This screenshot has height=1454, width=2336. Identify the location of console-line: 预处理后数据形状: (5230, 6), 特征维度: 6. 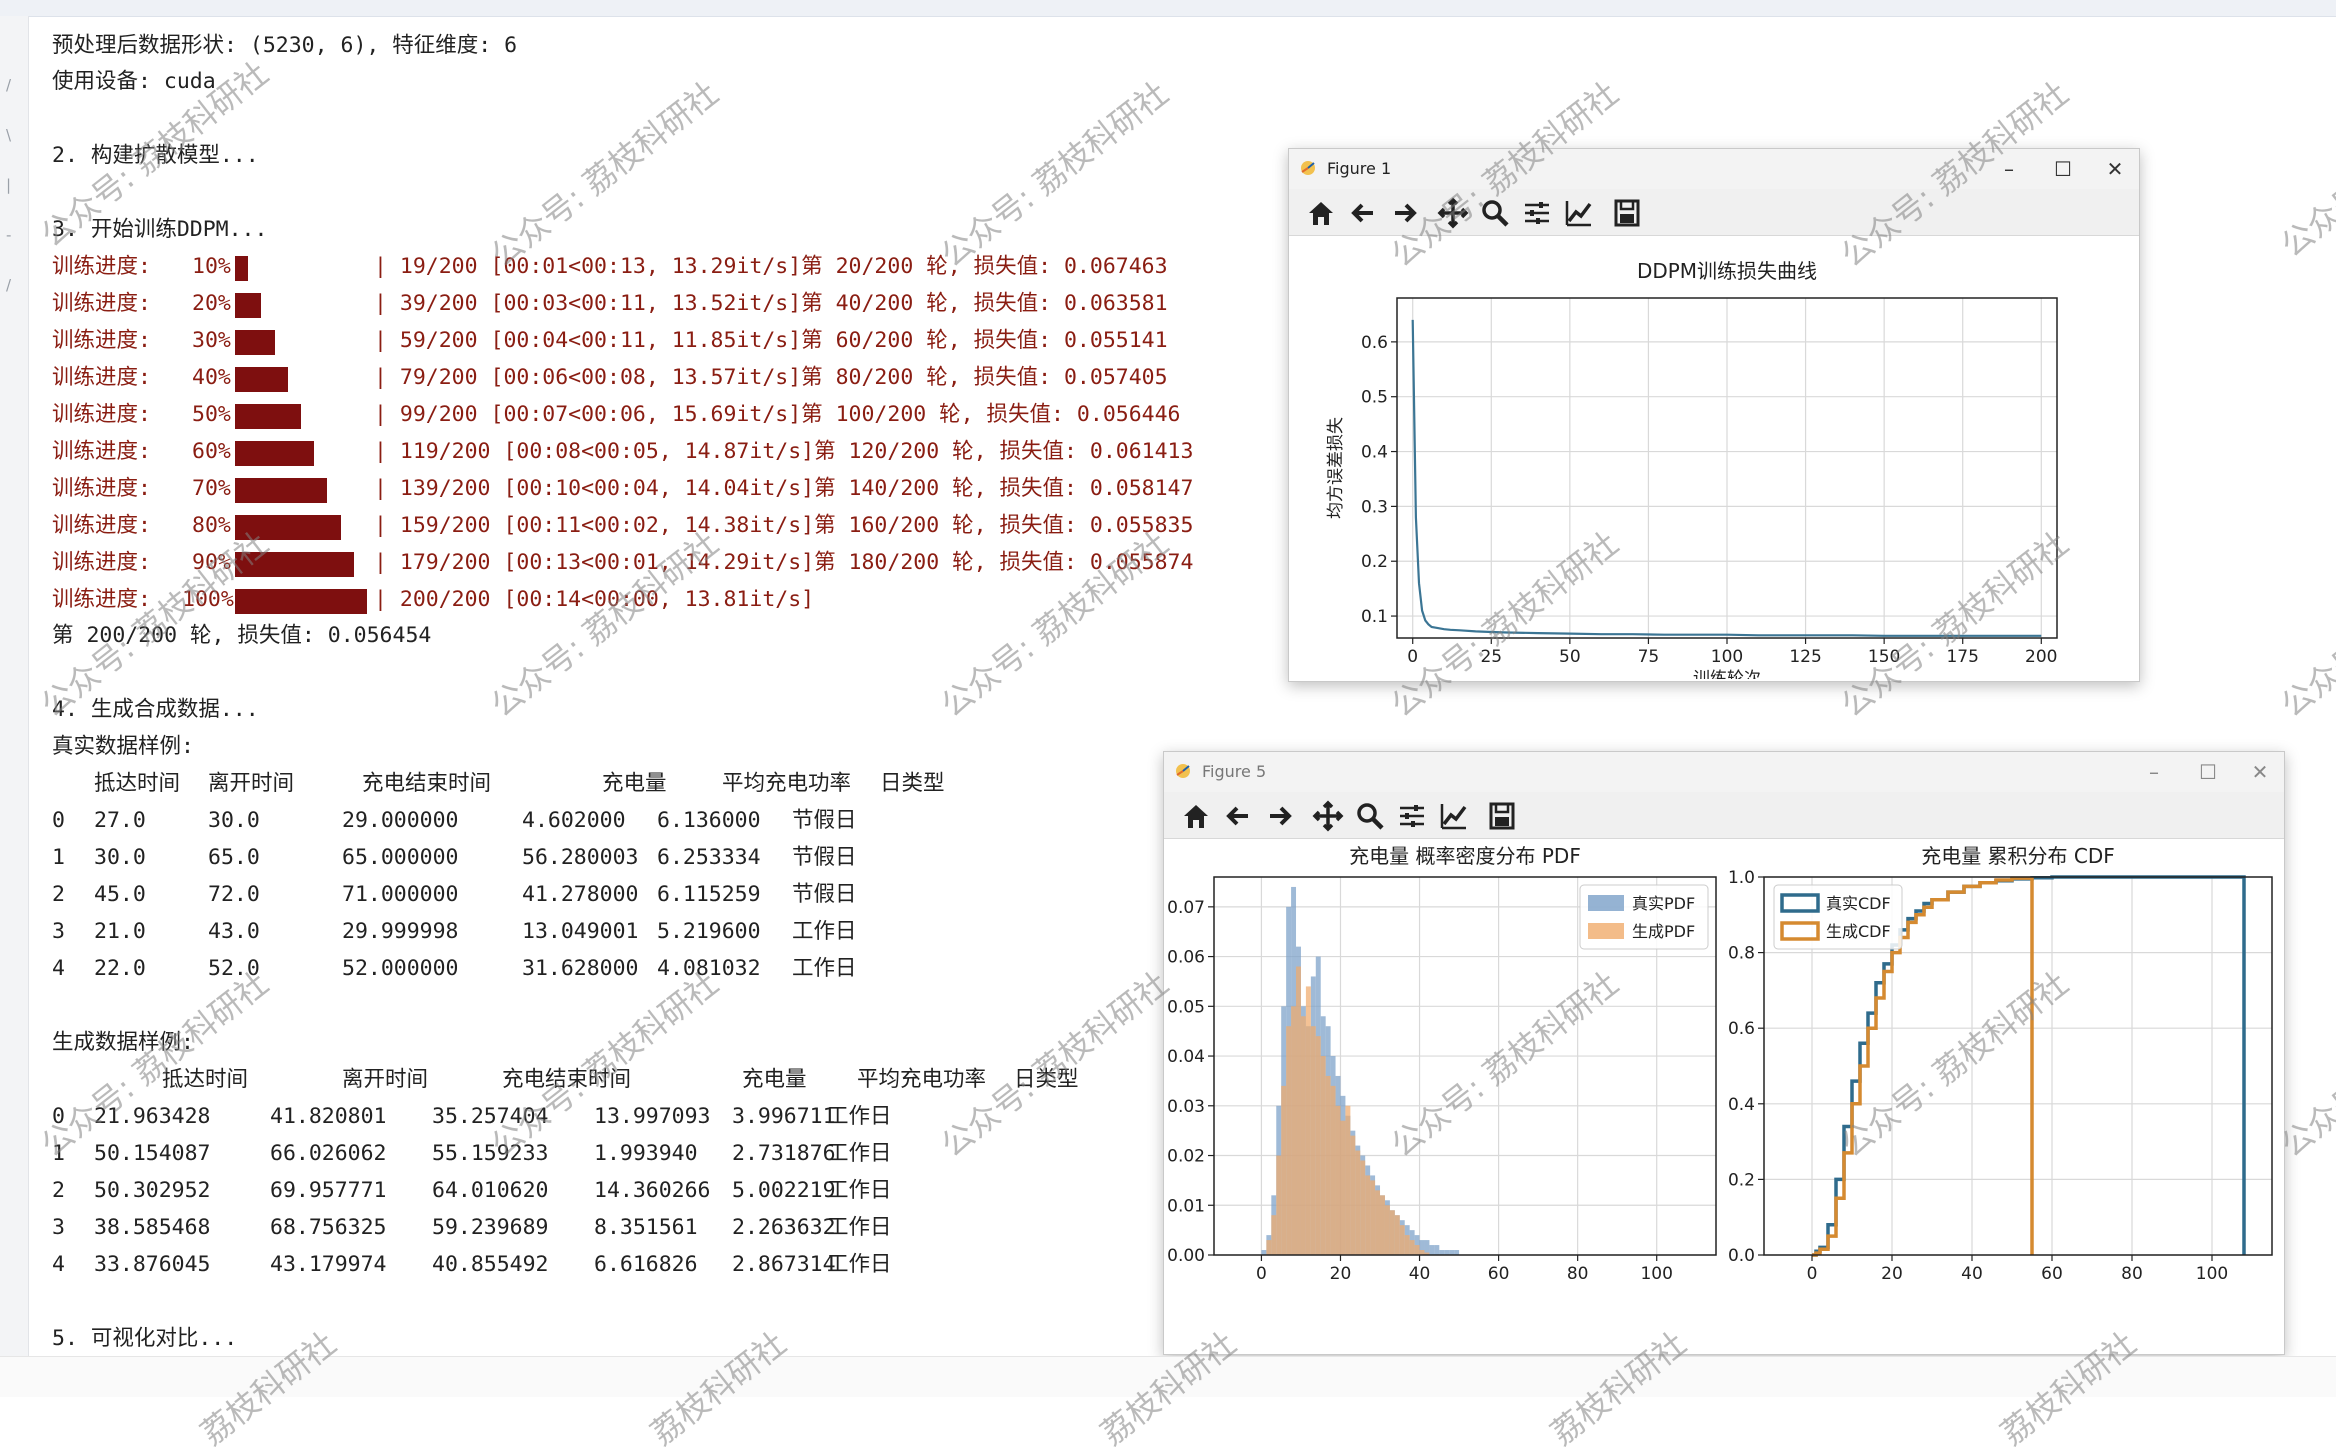
(285, 45).